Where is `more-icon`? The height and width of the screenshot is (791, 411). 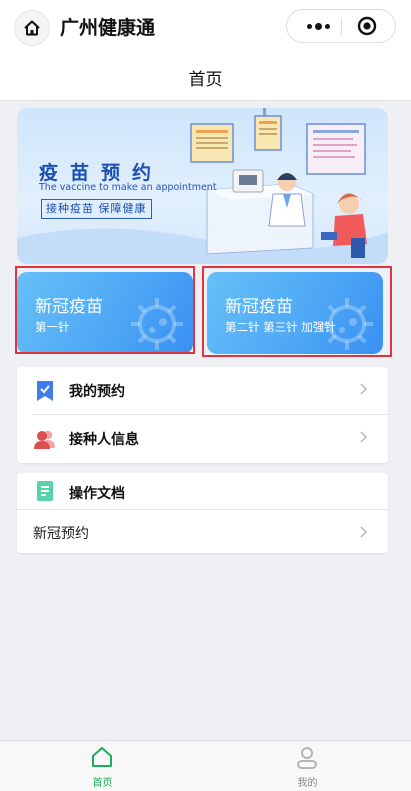 more-icon is located at coordinates (309, 26).